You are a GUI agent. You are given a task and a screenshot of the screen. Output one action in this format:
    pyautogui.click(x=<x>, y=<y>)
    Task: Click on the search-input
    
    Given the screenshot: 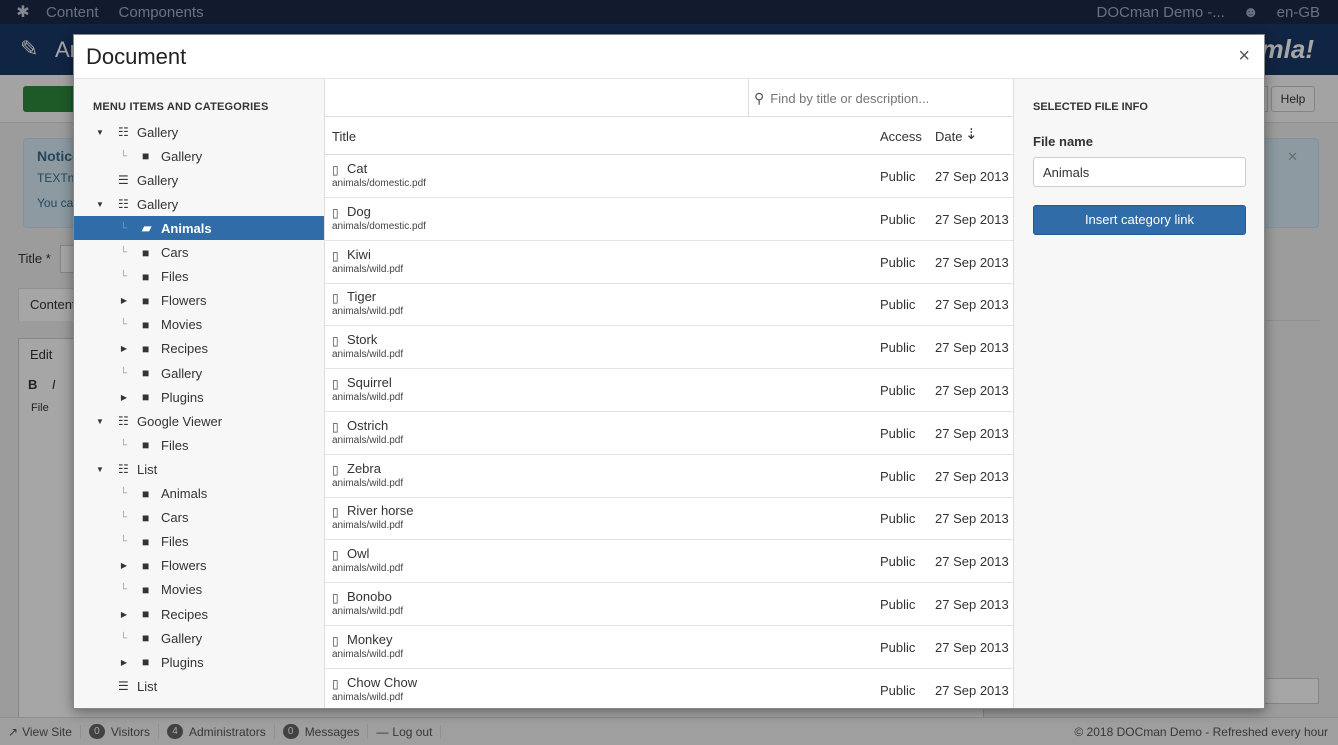 What is the action you would take?
    pyautogui.click(x=885, y=98)
    